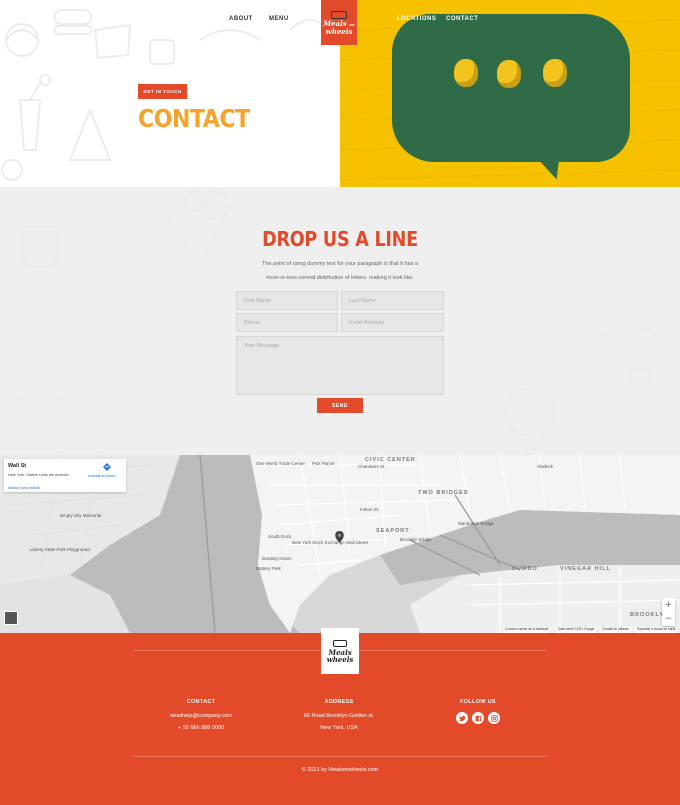 This screenshot has height=805, width=680. Describe the element at coordinates (527, 630) in the screenshot. I see `map-footer-keys: Comenzi rapide de la tastatură` at that location.